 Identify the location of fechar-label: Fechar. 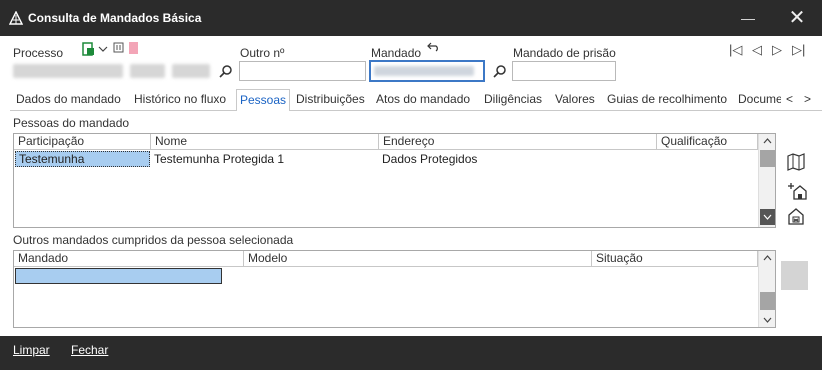
(90, 350).